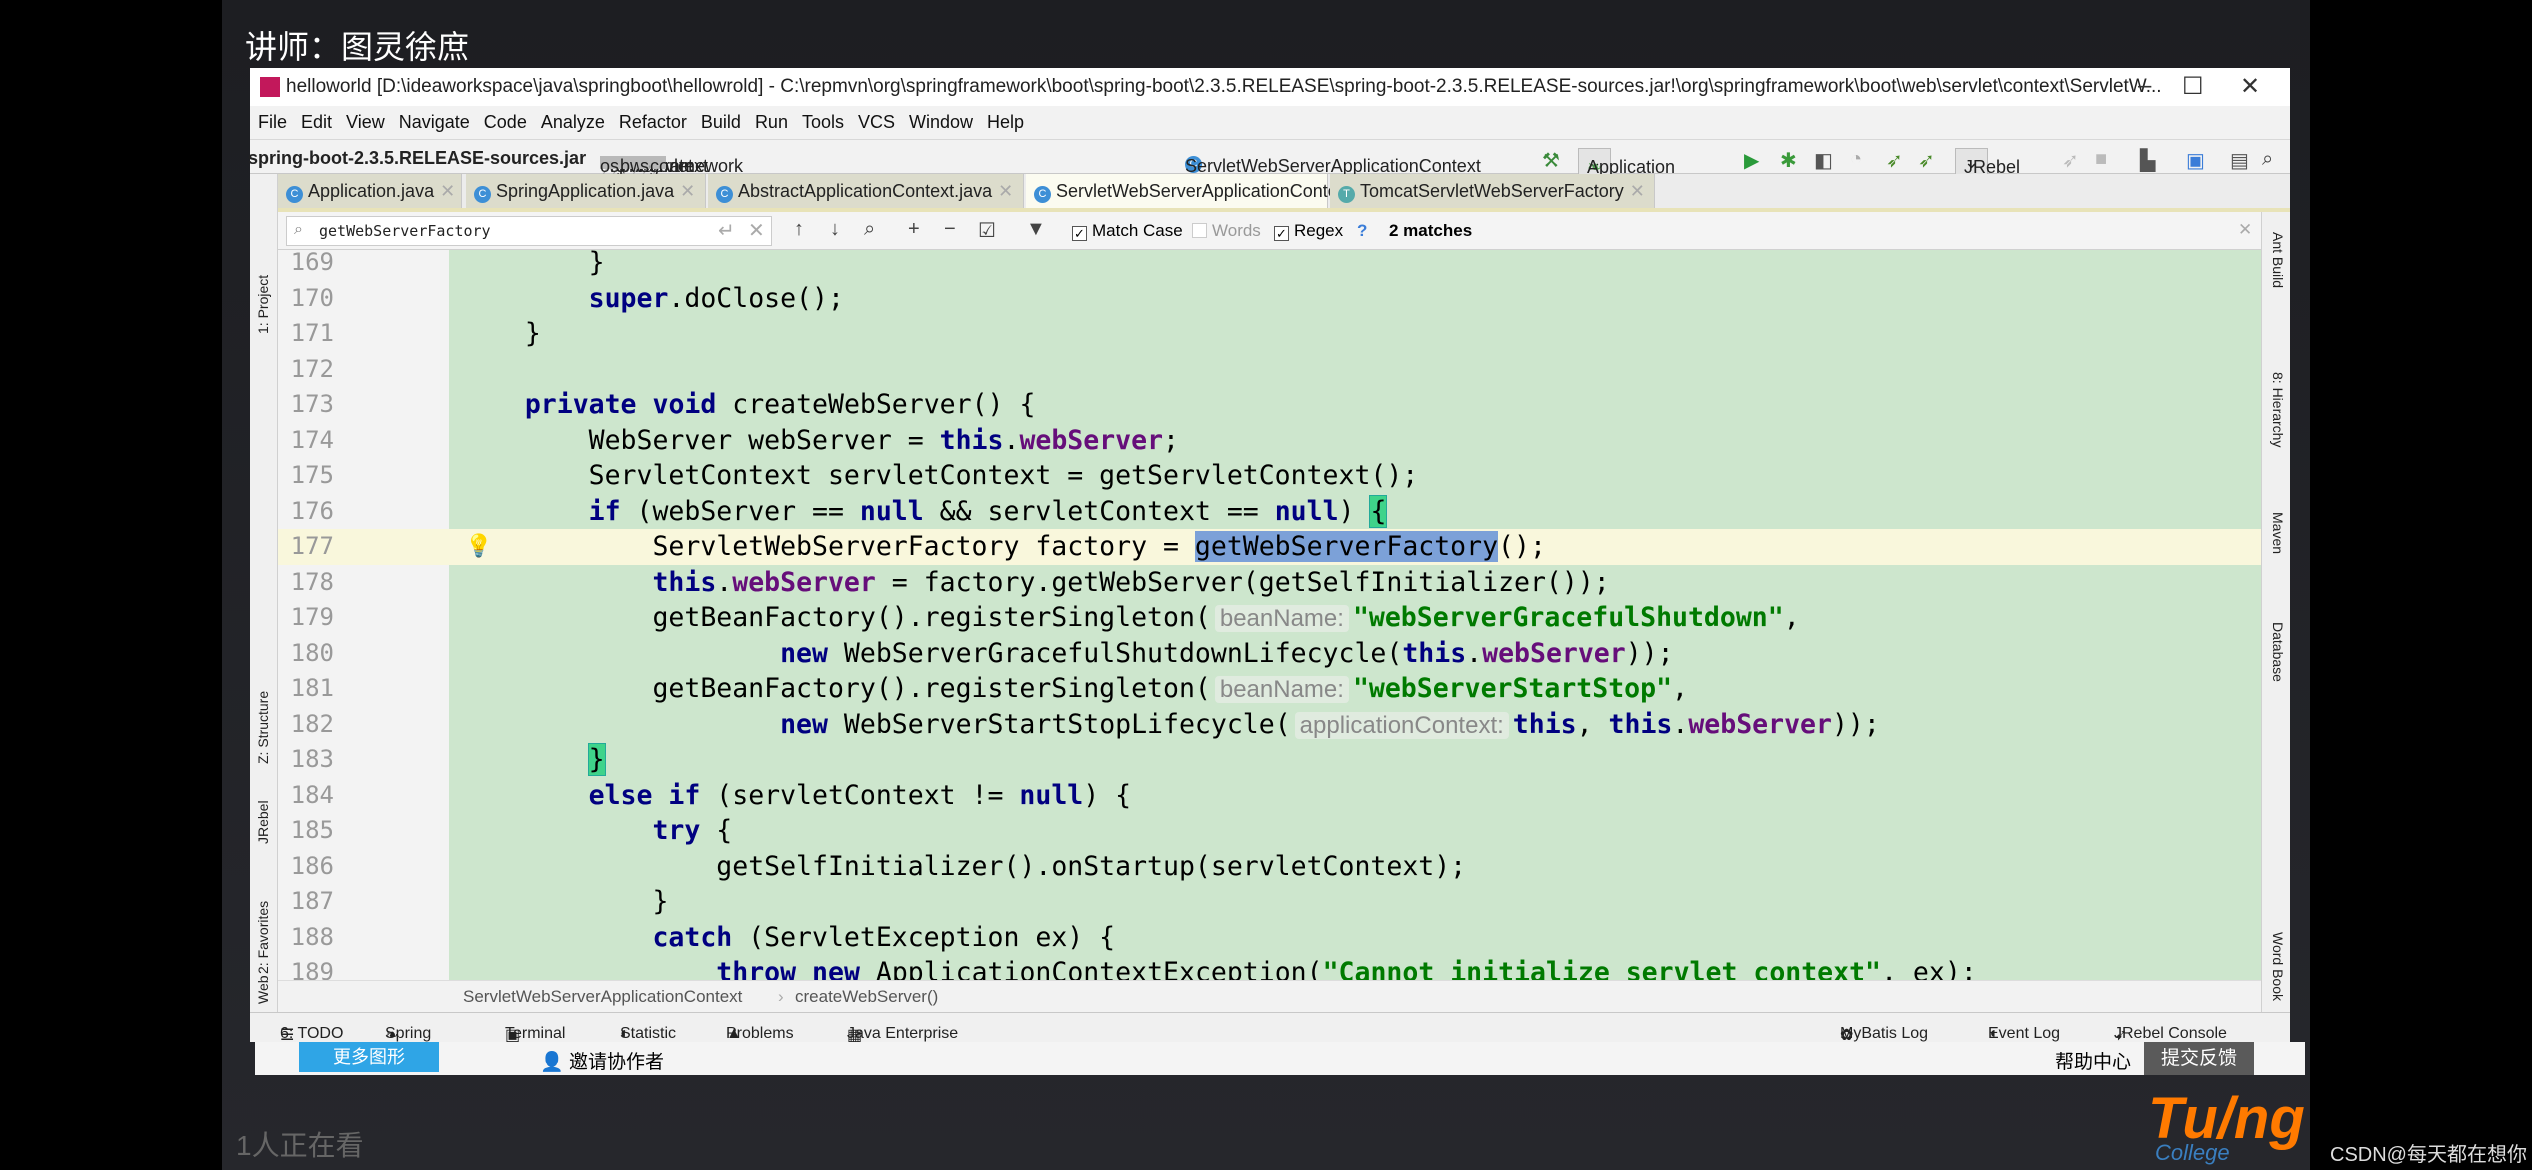 The height and width of the screenshot is (1170, 2532). What do you see at coordinates (2245, 230) in the screenshot?
I see `close-find-icon: ✕` at bounding box center [2245, 230].